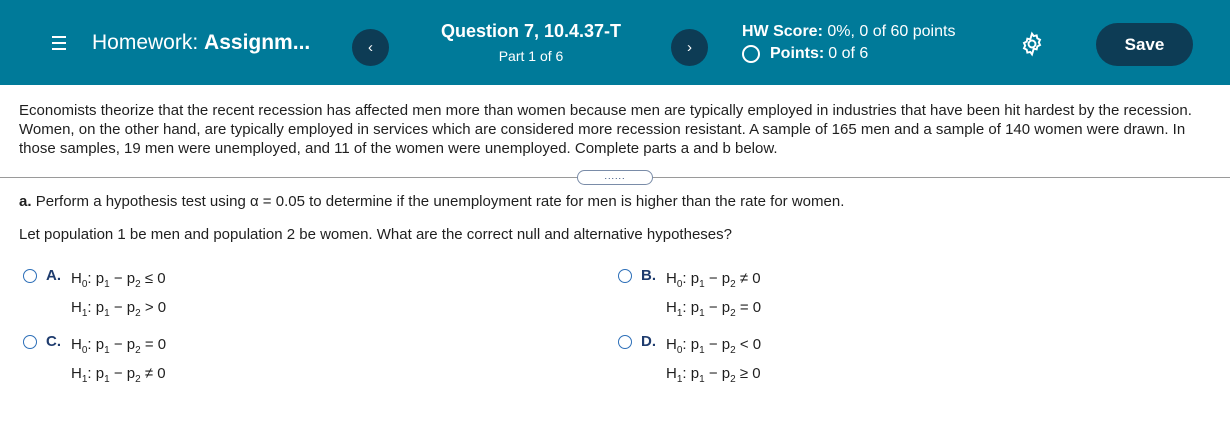 Image resolution: width=1230 pixels, height=428 pixels. Describe the element at coordinates (119, 309) in the screenshot. I see `alternative-hypothesis: H1: p1 − p2 > 0` at that location.